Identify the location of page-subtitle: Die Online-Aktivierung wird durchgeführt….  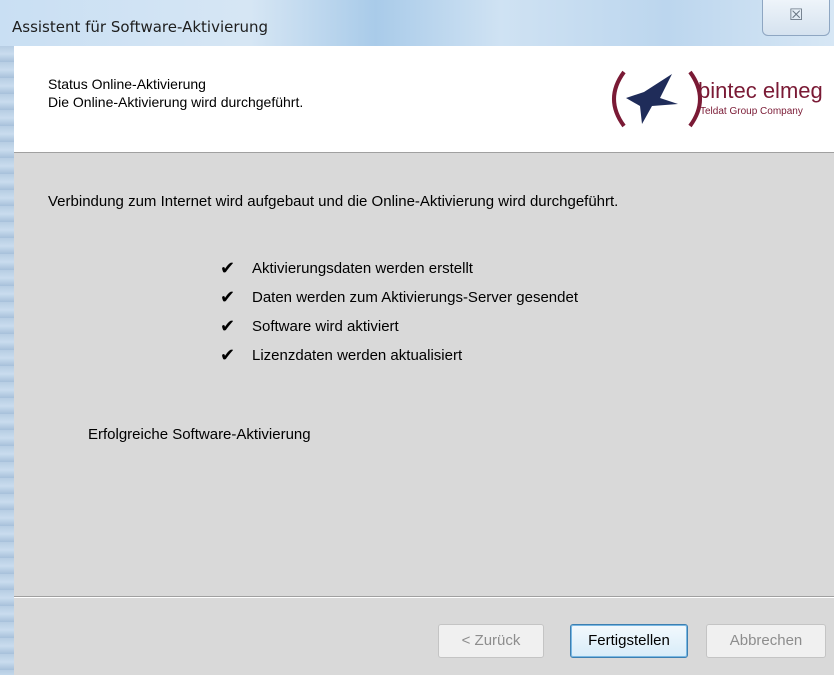
(176, 102).